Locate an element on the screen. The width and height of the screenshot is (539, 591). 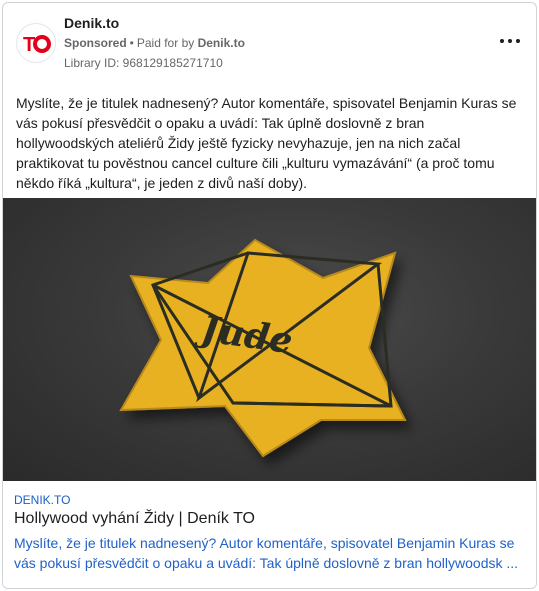
link-title: Hollywood vyhání Židy | Deník TO is located at coordinates (134, 519).